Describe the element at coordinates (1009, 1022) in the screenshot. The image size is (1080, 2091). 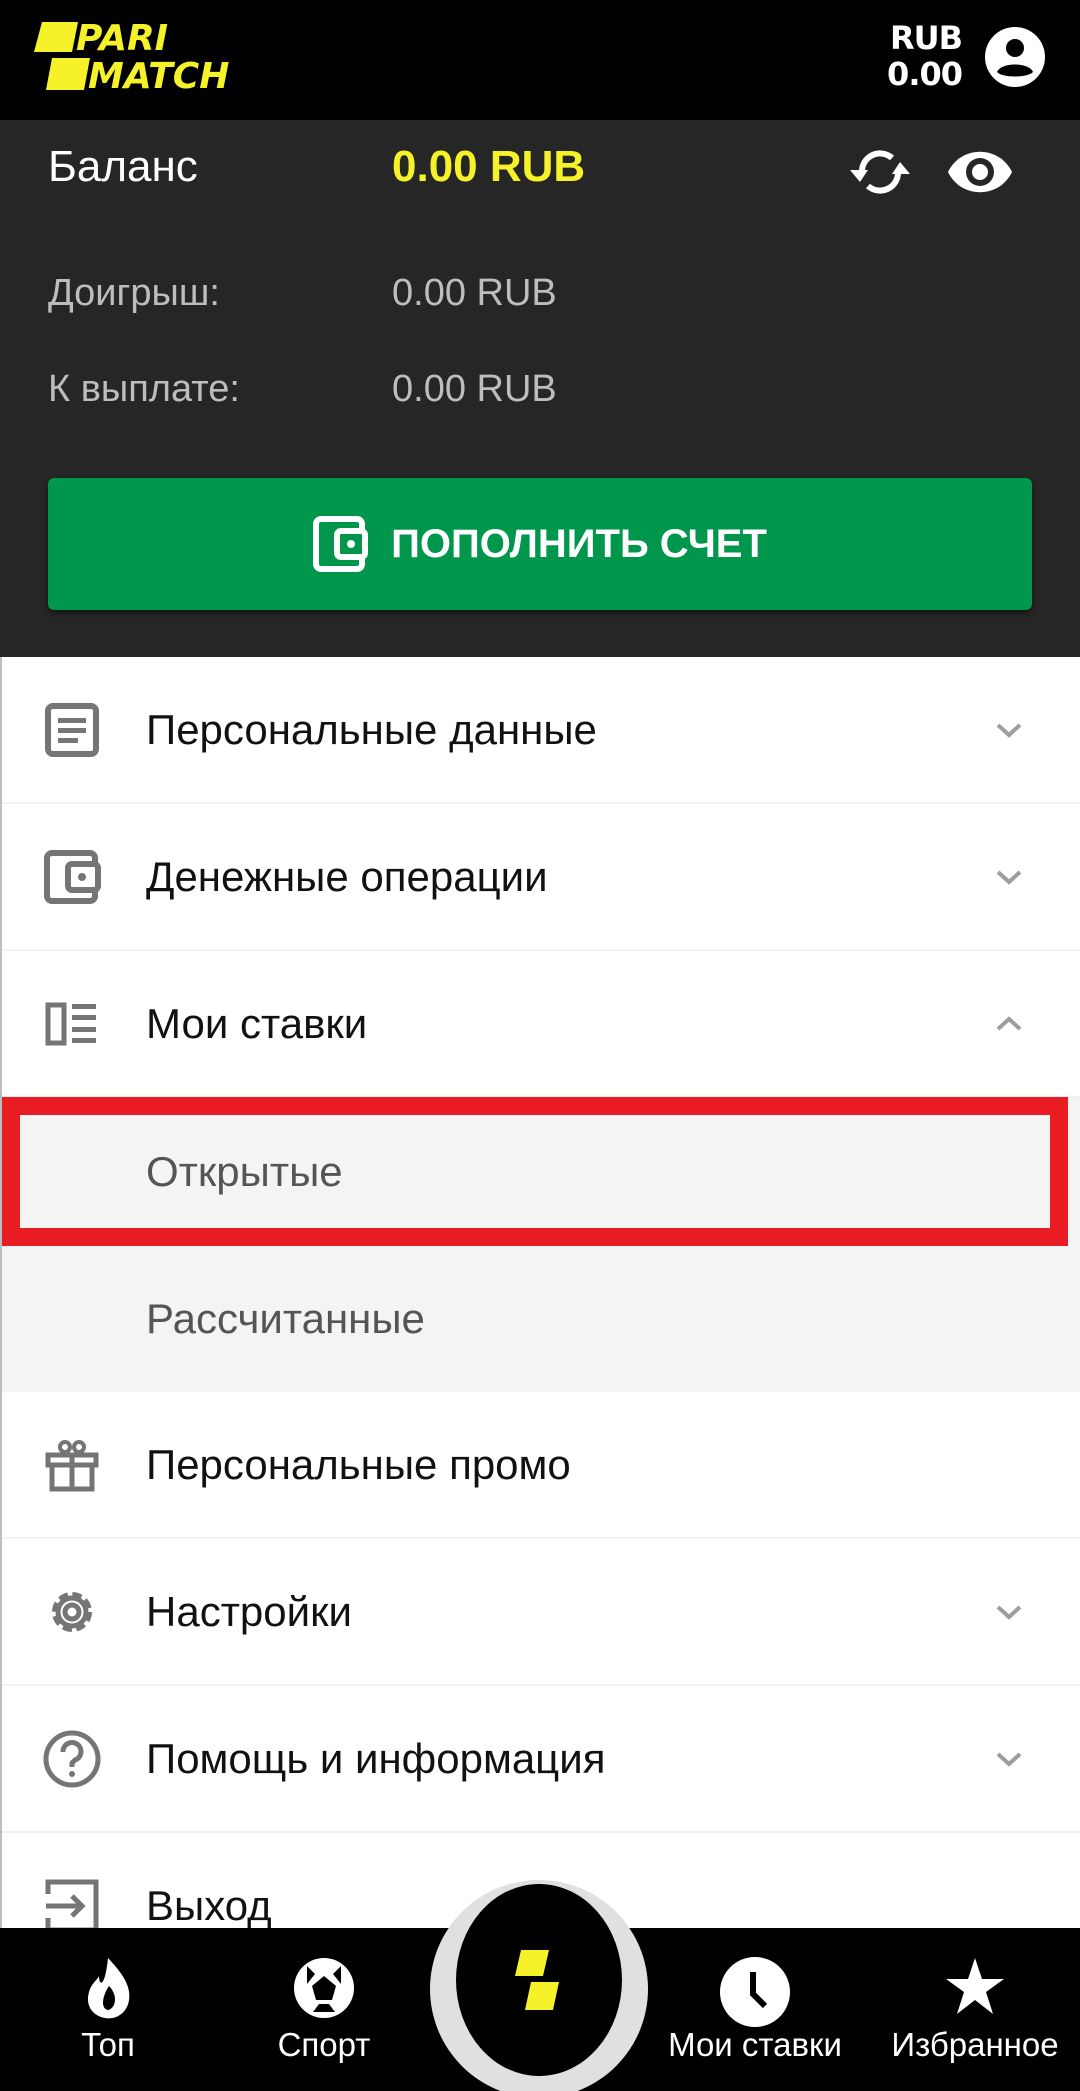
I see `chevron-up-icon` at that location.